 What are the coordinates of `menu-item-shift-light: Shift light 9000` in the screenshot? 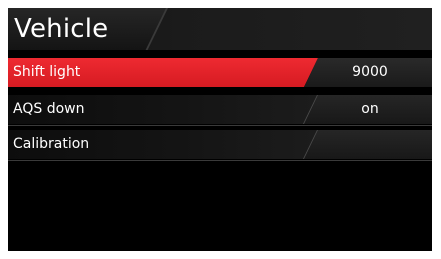 It's located at (220, 72).